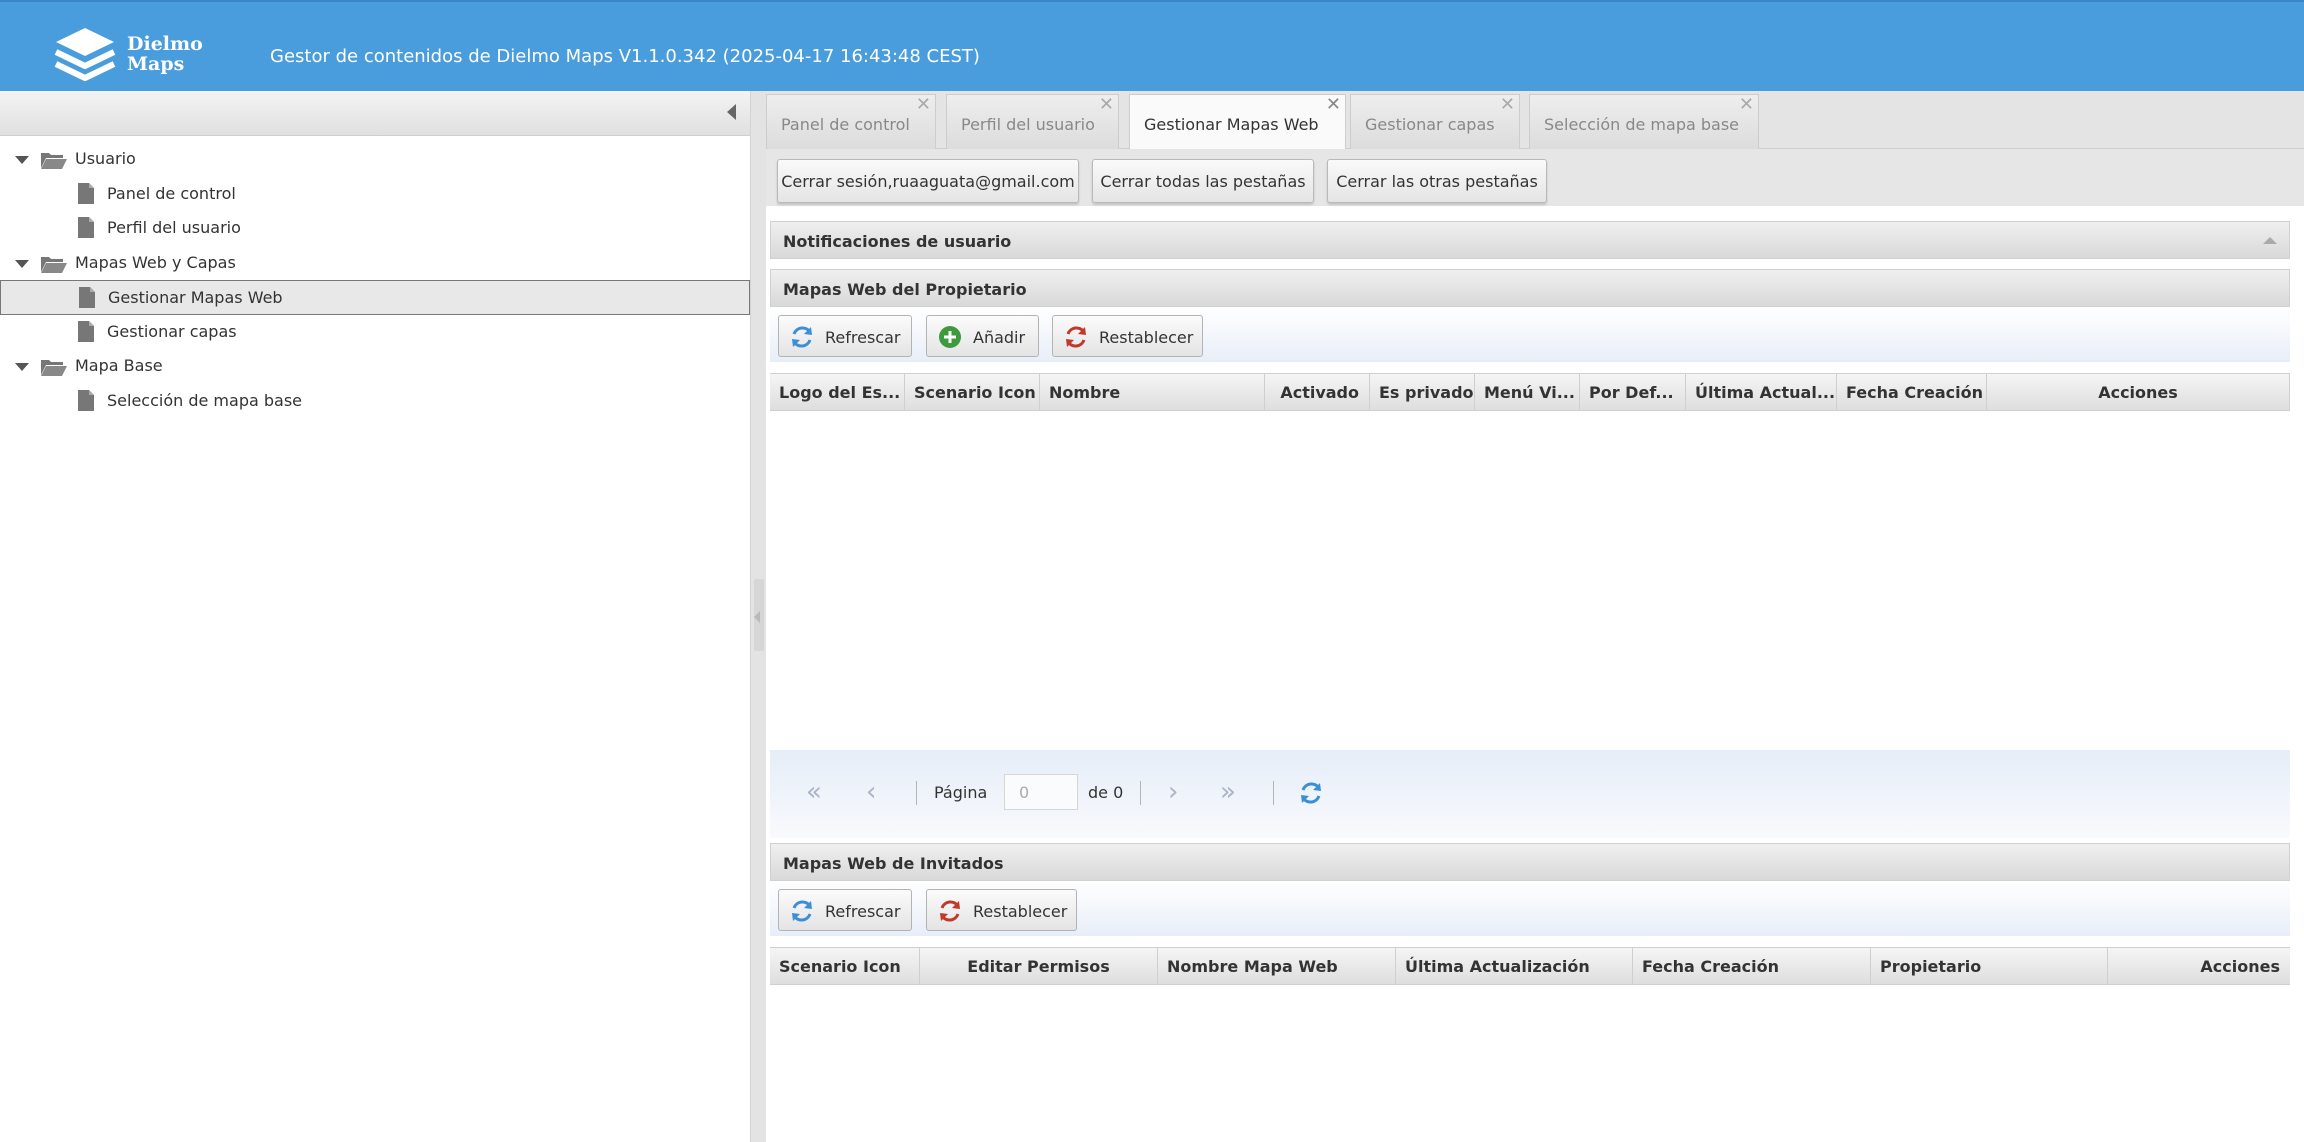 This screenshot has height=1142, width=2304. I want to click on panel-splitter, so click(758, 616).